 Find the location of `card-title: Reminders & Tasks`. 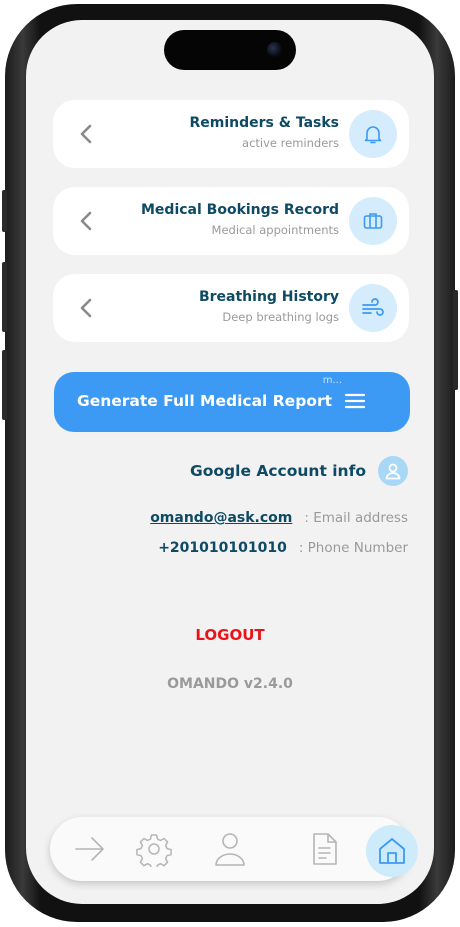

card-title: Reminders & Tasks is located at coordinates (264, 123).